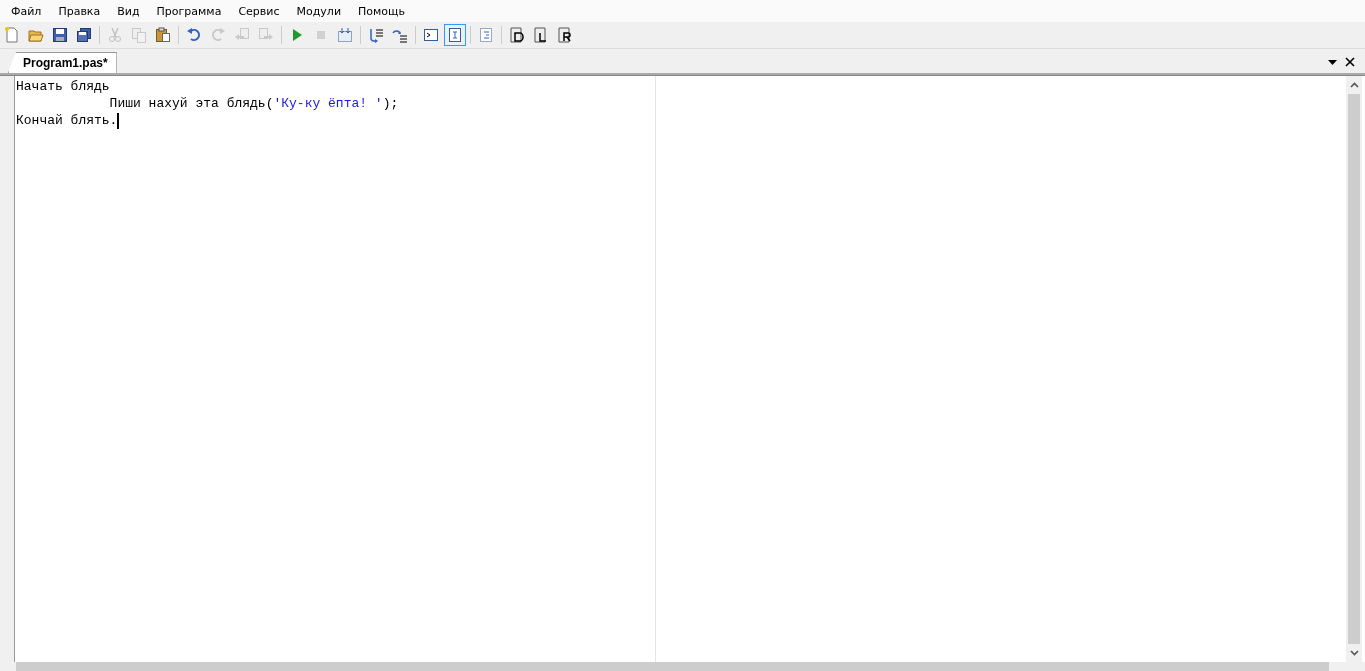 This screenshot has width=1365, height=671. What do you see at coordinates (345, 35) in the screenshot?
I see `grid-arrow-icon` at bounding box center [345, 35].